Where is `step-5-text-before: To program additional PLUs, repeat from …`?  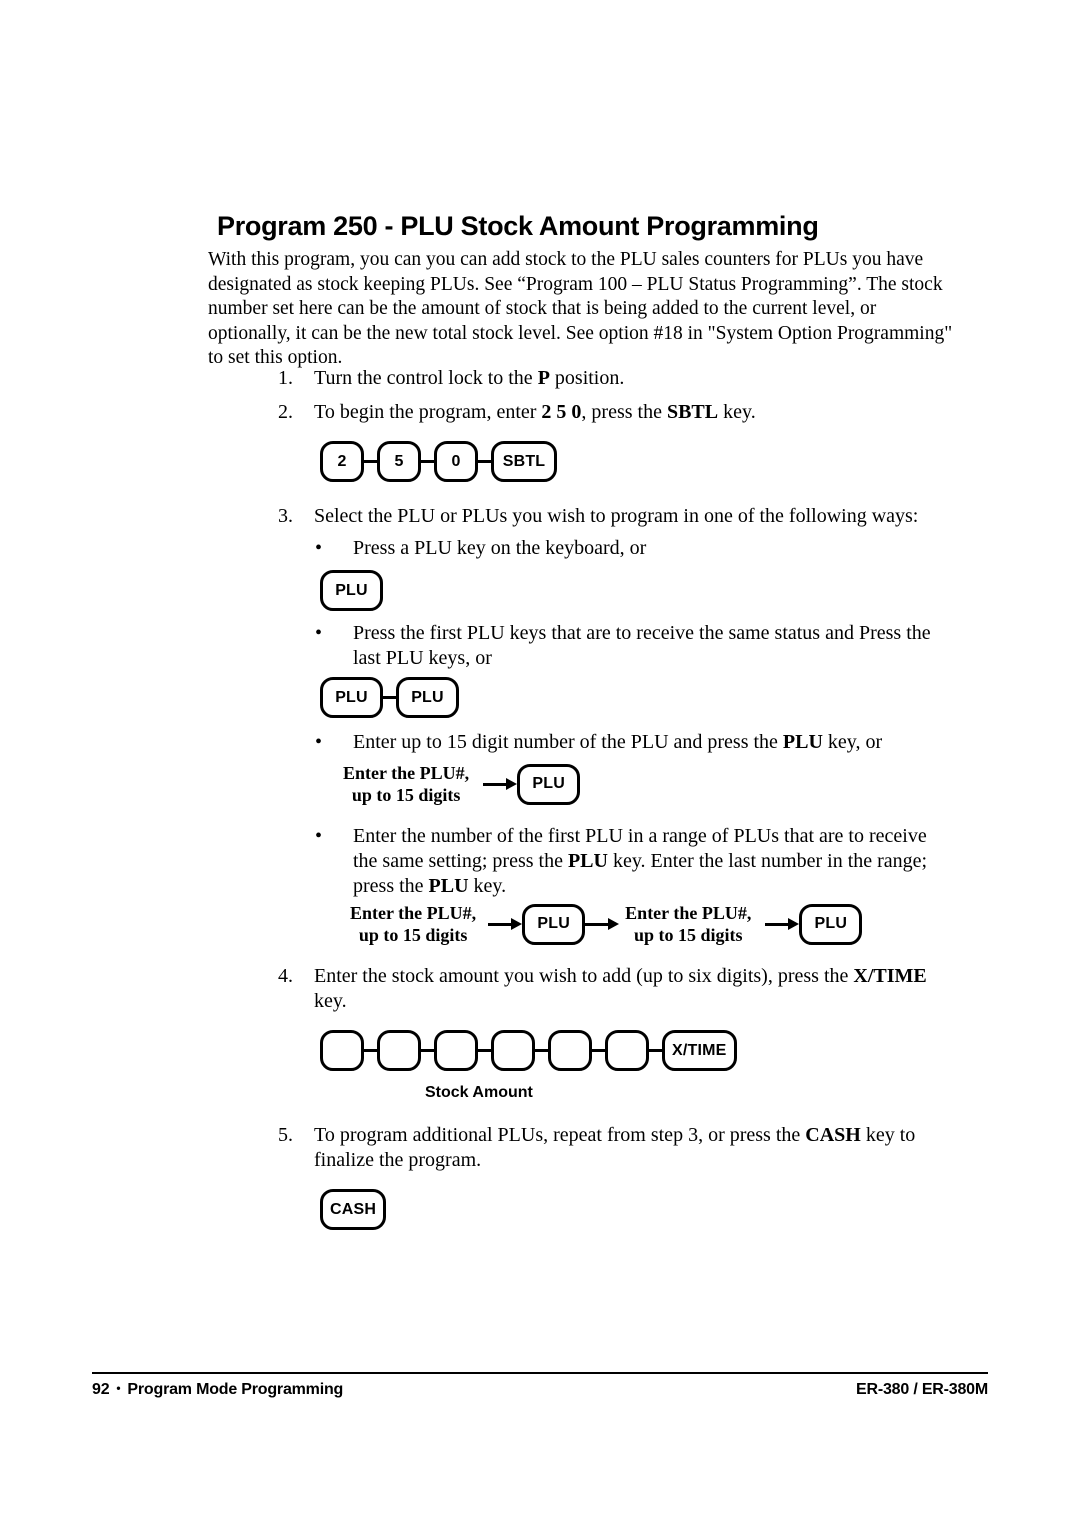 step-5-text-before: To program additional PLUs, repeat from … is located at coordinates (560, 1135).